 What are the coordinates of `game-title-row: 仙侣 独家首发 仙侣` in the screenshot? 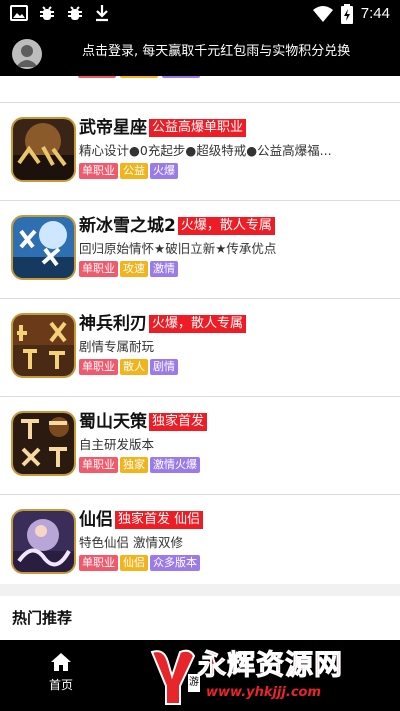 It's located at (141, 520).